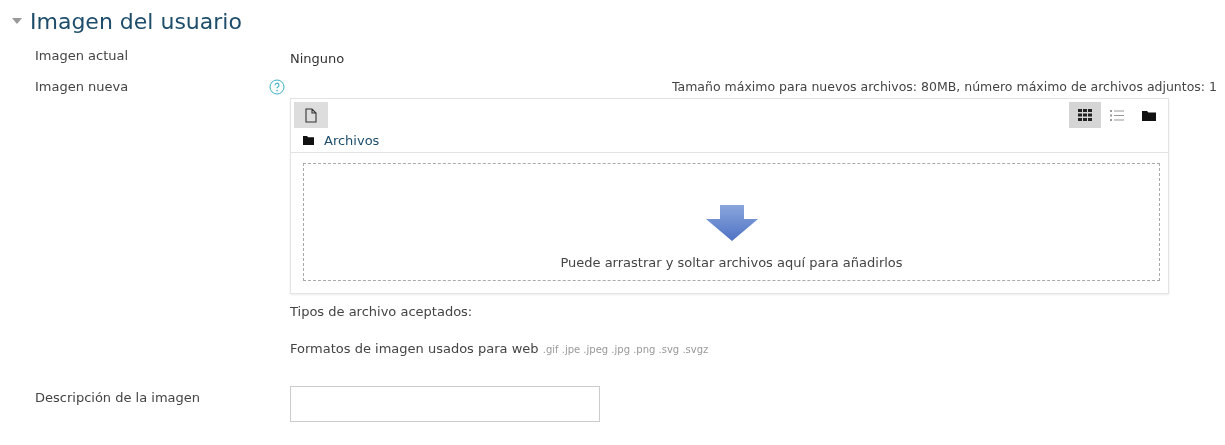 This screenshot has width=1225, height=445. What do you see at coordinates (352, 140) in the screenshot?
I see `folder-link: Archivos` at bounding box center [352, 140].